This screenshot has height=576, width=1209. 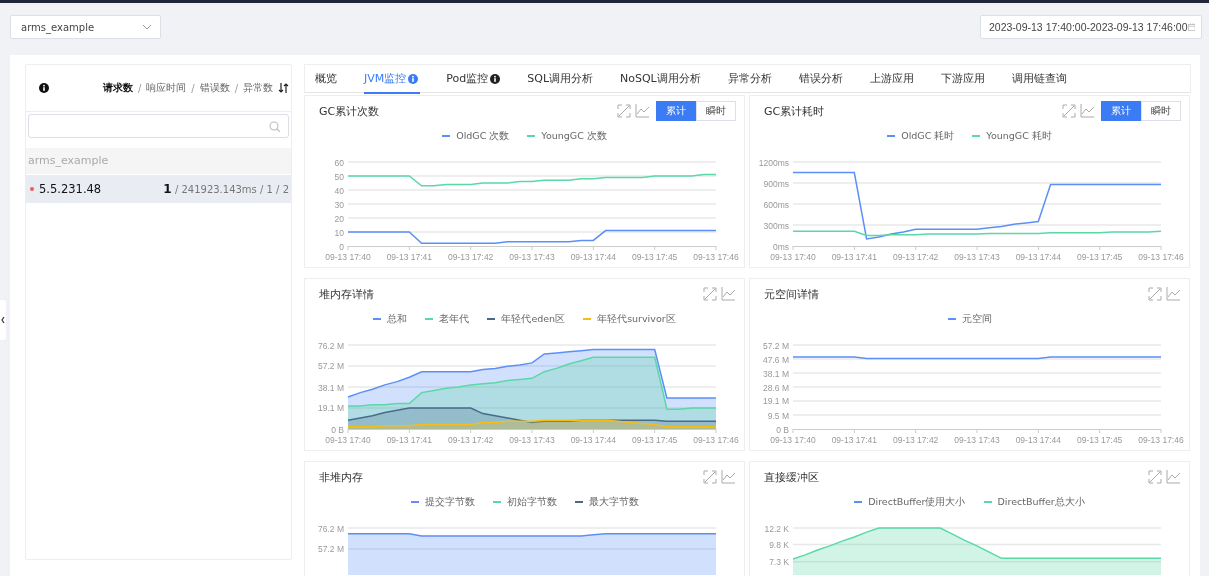 I want to click on tab: 上游应用, so click(x=898, y=79).